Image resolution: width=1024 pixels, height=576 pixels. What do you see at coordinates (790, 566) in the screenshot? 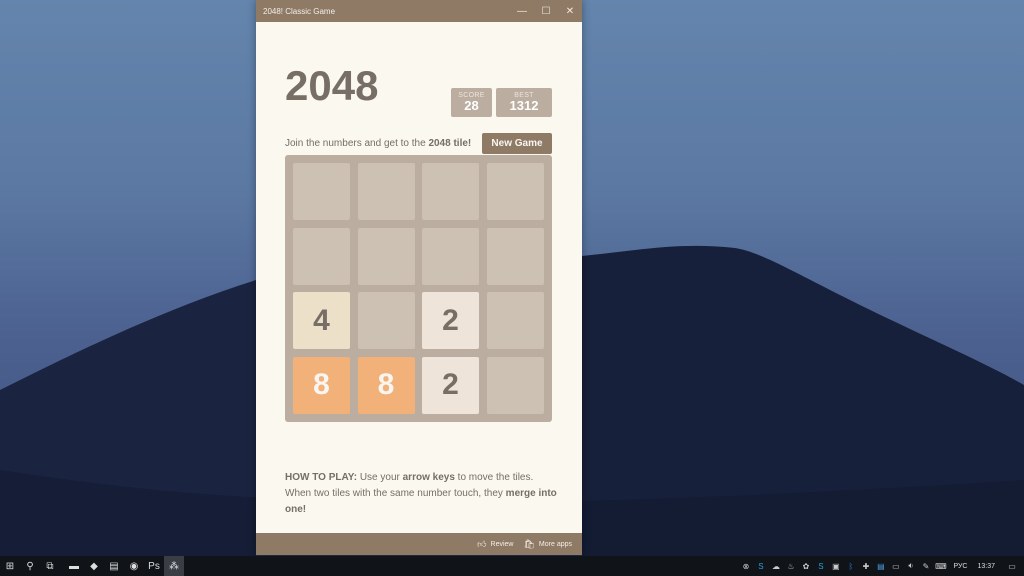
I see `steam-icon: ♨` at bounding box center [790, 566].